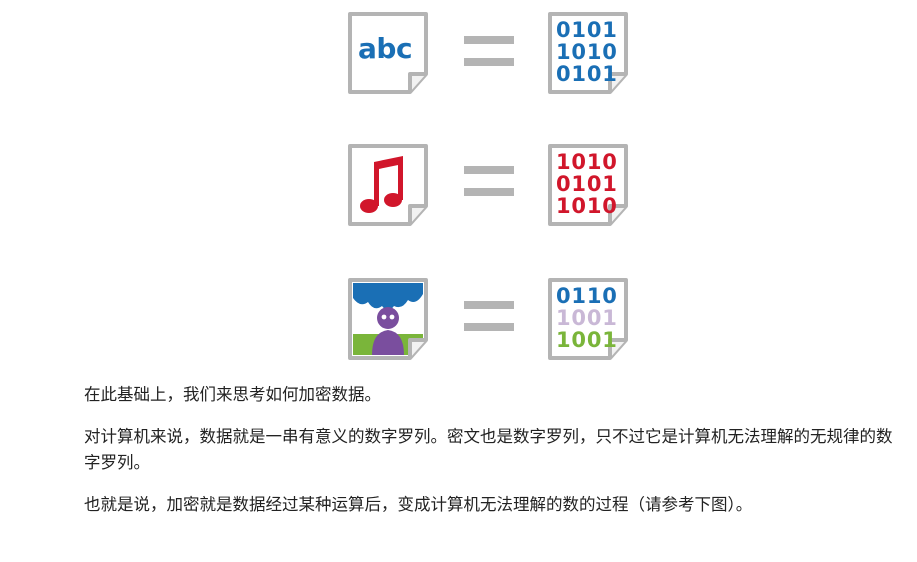 The height and width of the screenshot is (562, 917). Describe the element at coordinates (491, 55) in the screenshot. I see `text-row: abc 0101 1010 0101` at that location.